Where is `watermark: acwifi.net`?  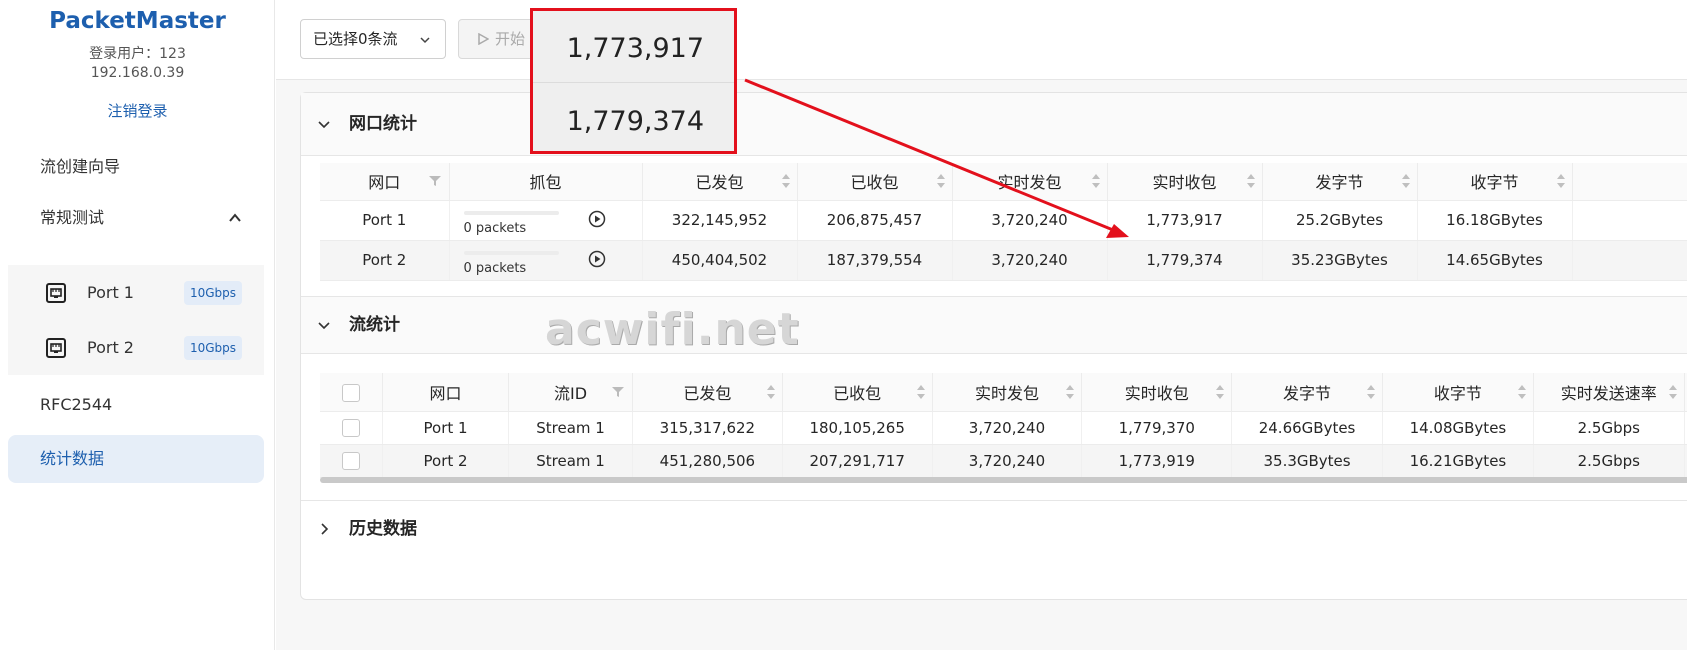
watermark: acwifi.net is located at coordinates (672, 329).